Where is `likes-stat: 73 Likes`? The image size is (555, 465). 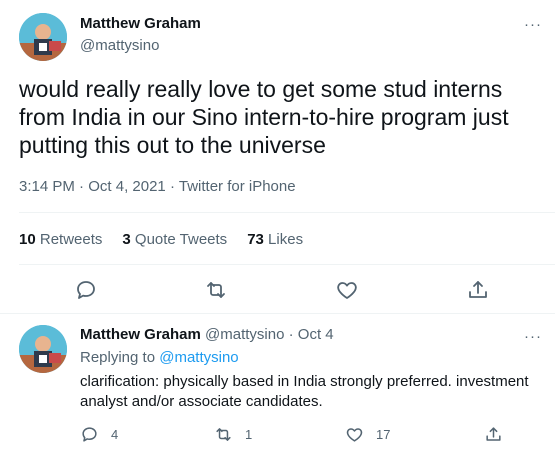 likes-stat: 73 Likes is located at coordinates (275, 239).